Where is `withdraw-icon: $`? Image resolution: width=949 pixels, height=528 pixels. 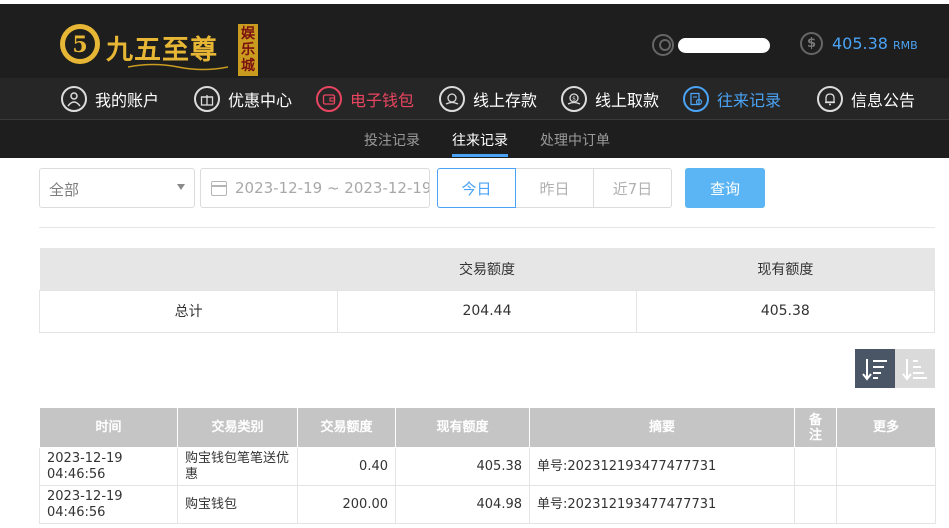 withdraw-icon: $ is located at coordinates (574, 99).